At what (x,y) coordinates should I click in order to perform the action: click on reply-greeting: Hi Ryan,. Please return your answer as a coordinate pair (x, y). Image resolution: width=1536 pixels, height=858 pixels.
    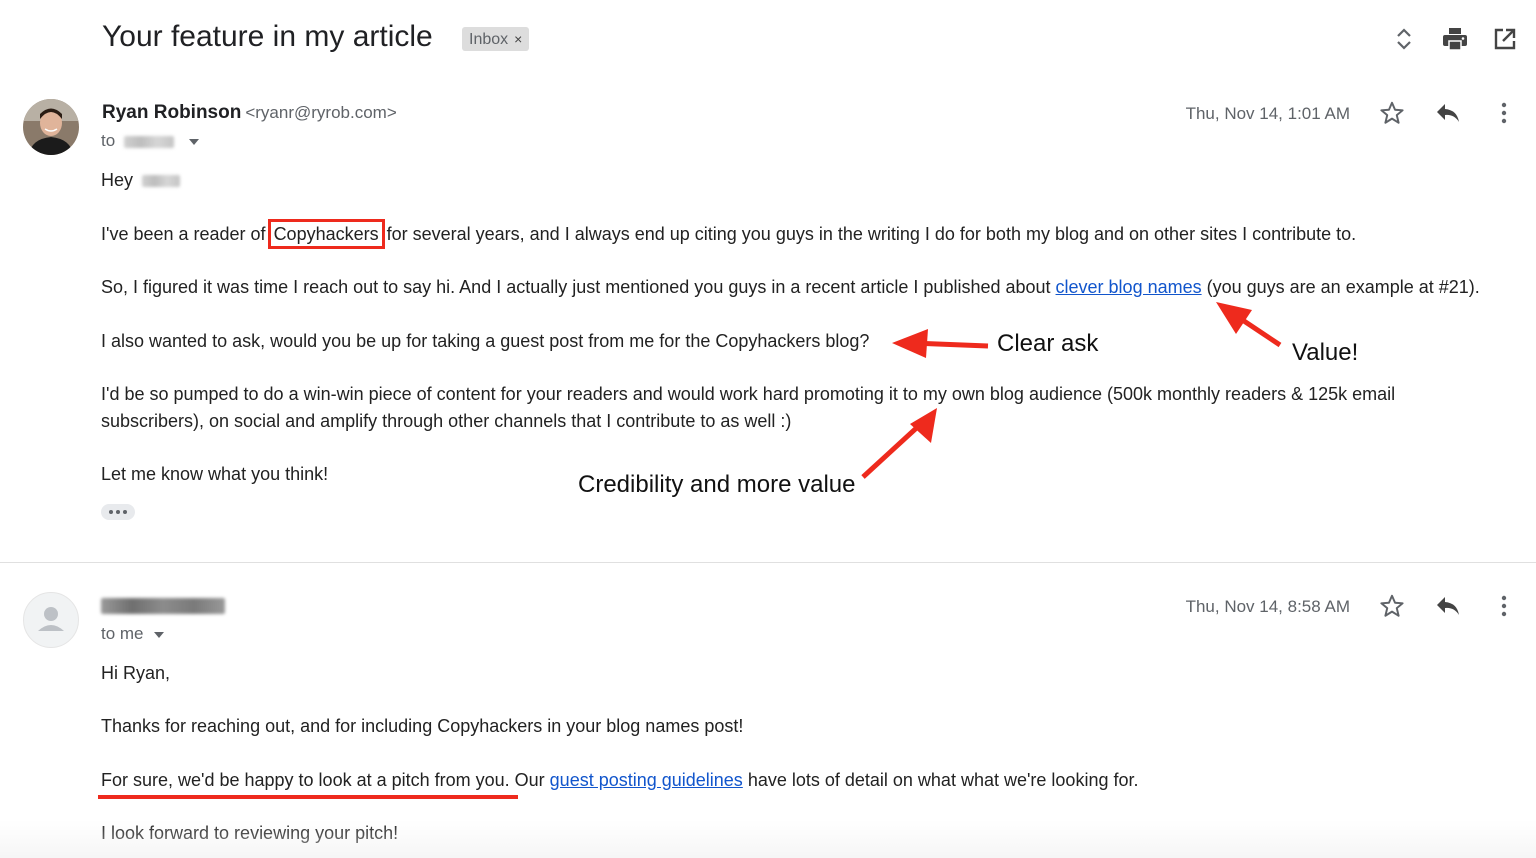
    Looking at the image, I should click on (136, 673).